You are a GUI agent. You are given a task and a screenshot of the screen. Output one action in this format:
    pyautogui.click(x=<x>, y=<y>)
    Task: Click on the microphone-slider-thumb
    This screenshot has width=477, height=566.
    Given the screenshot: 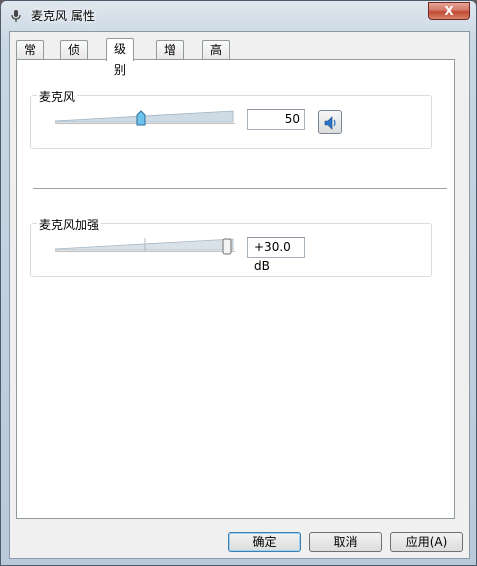 What is the action you would take?
    pyautogui.click(x=141, y=118)
    